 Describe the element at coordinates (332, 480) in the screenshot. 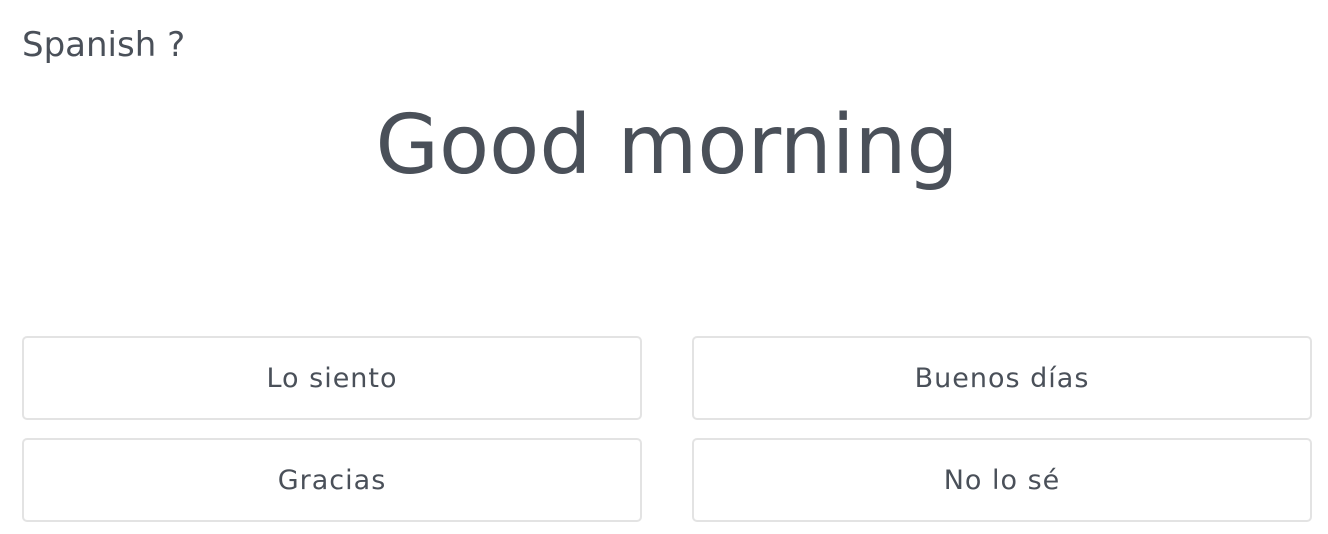

I see `answer-option-gracias: Gracias` at that location.